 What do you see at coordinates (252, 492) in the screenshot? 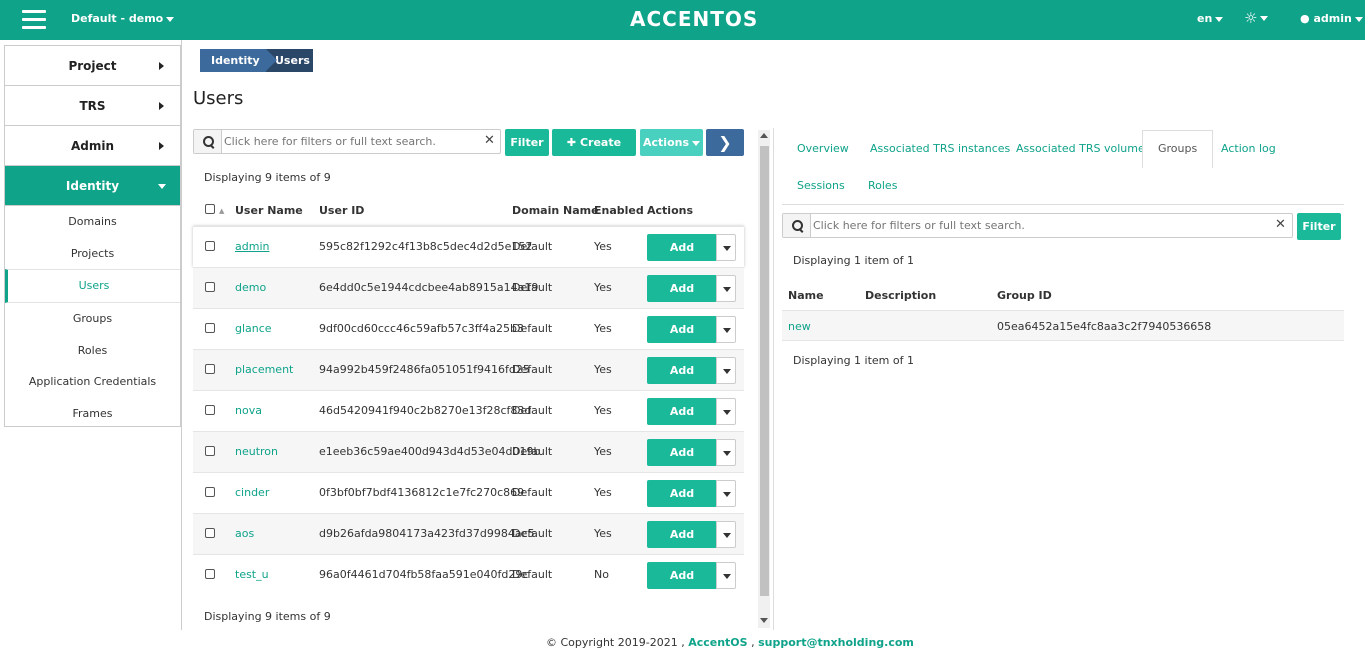
I see `user-name-link: cinder` at bounding box center [252, 492].